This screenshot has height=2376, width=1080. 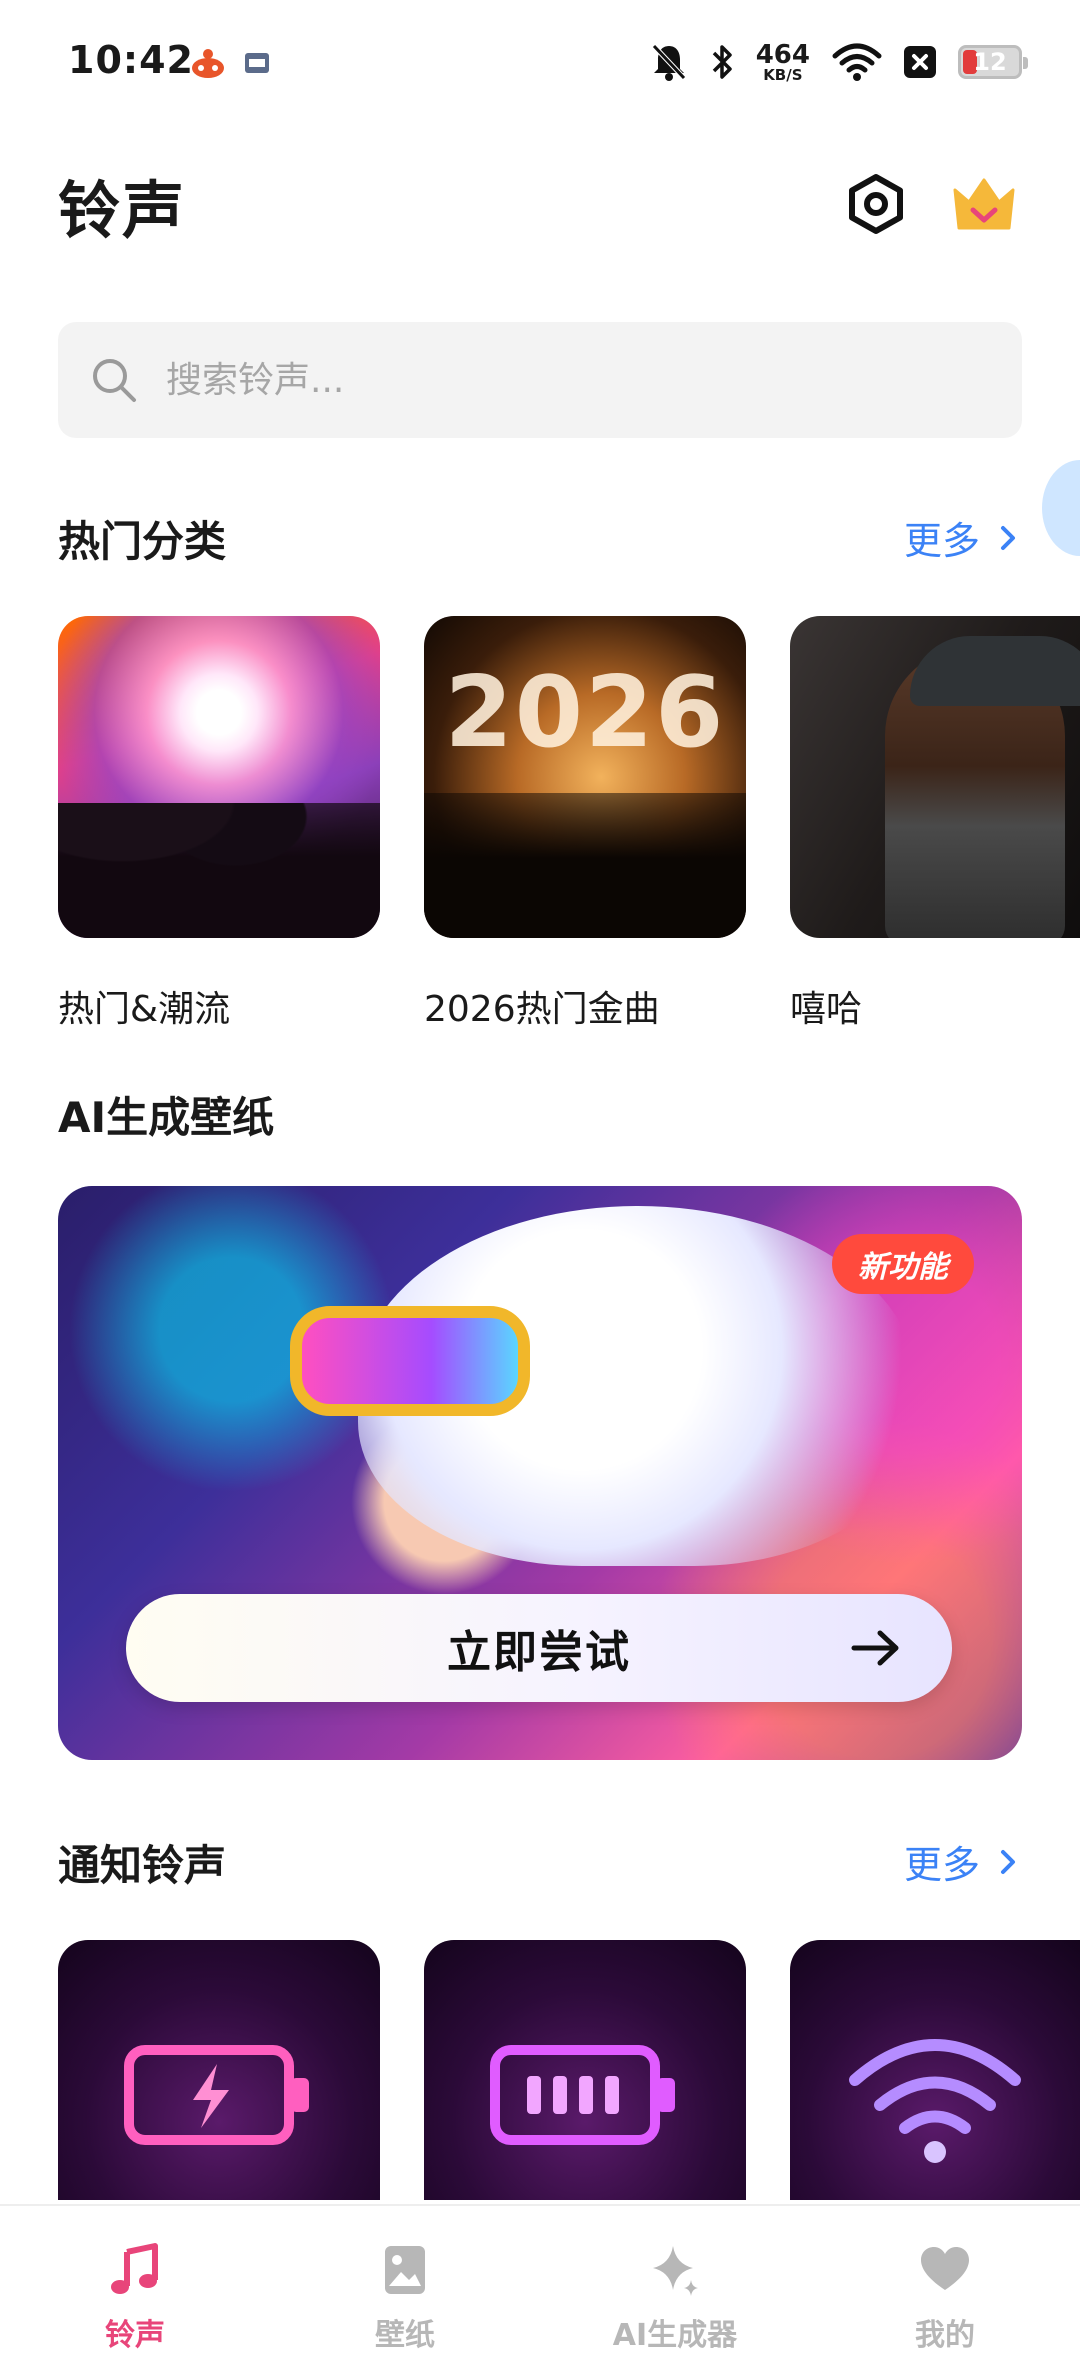 What do you see at coordinates (1061, 508) in the screenshot?
I see `floating-assistant-bubble` at bounding box center [1061, 508].